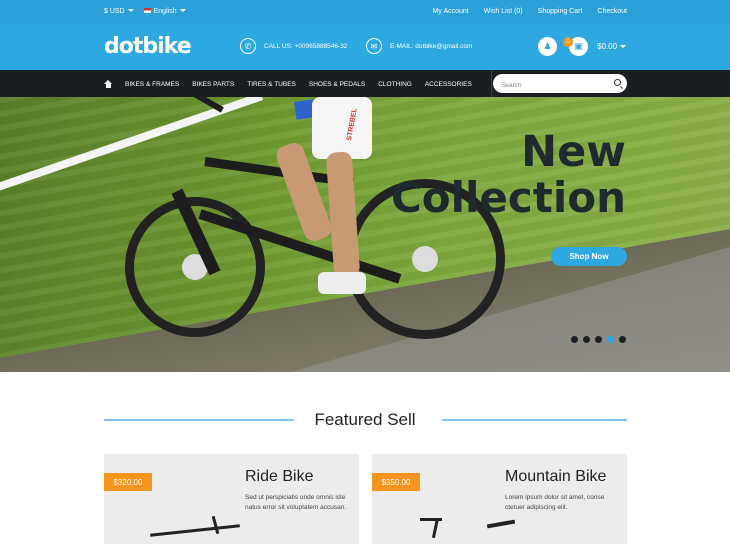 The image size is (730, 544). Describe the element at coordinates (503, 11) in the screenshot. I see `wish-list-link: Wish List (0)` at that location.